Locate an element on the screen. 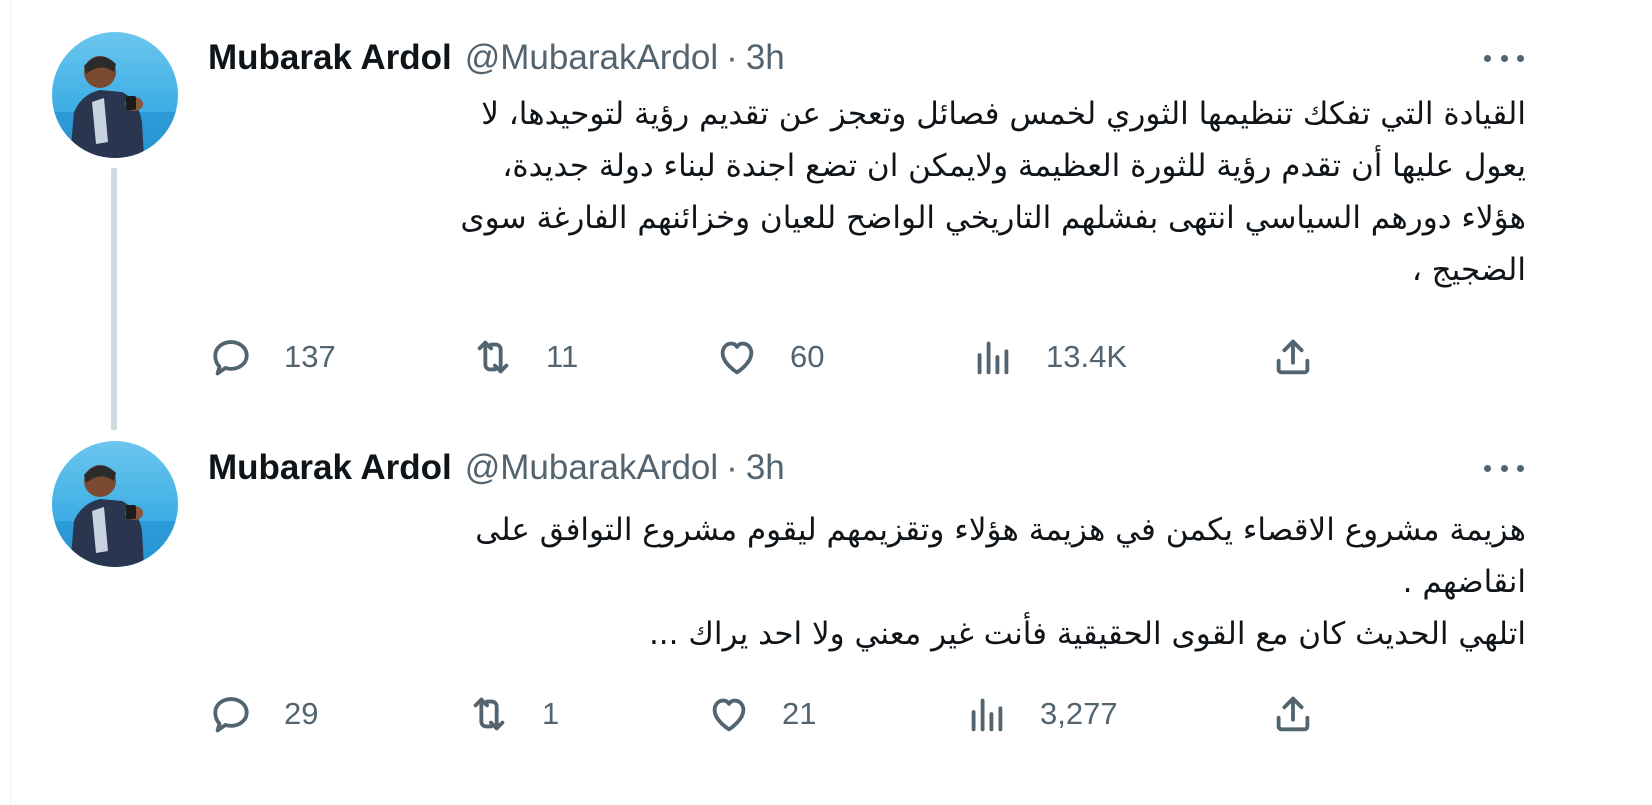 This screenshot has width=1652, height=805. timeline-border is located at coordinates (10, 402).